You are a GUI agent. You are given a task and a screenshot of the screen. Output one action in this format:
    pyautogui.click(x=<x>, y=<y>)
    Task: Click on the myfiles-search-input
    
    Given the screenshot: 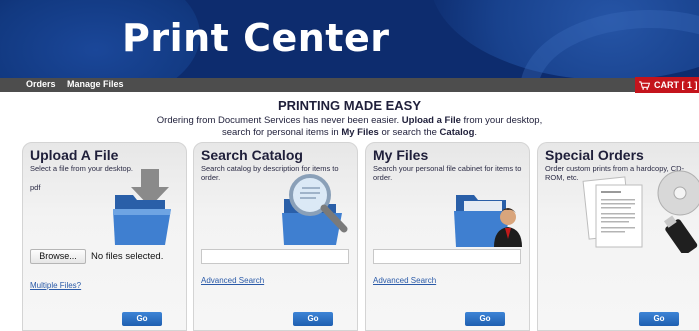 What is the action you would take?
    pyautogui.click(x=447, y=256)
    